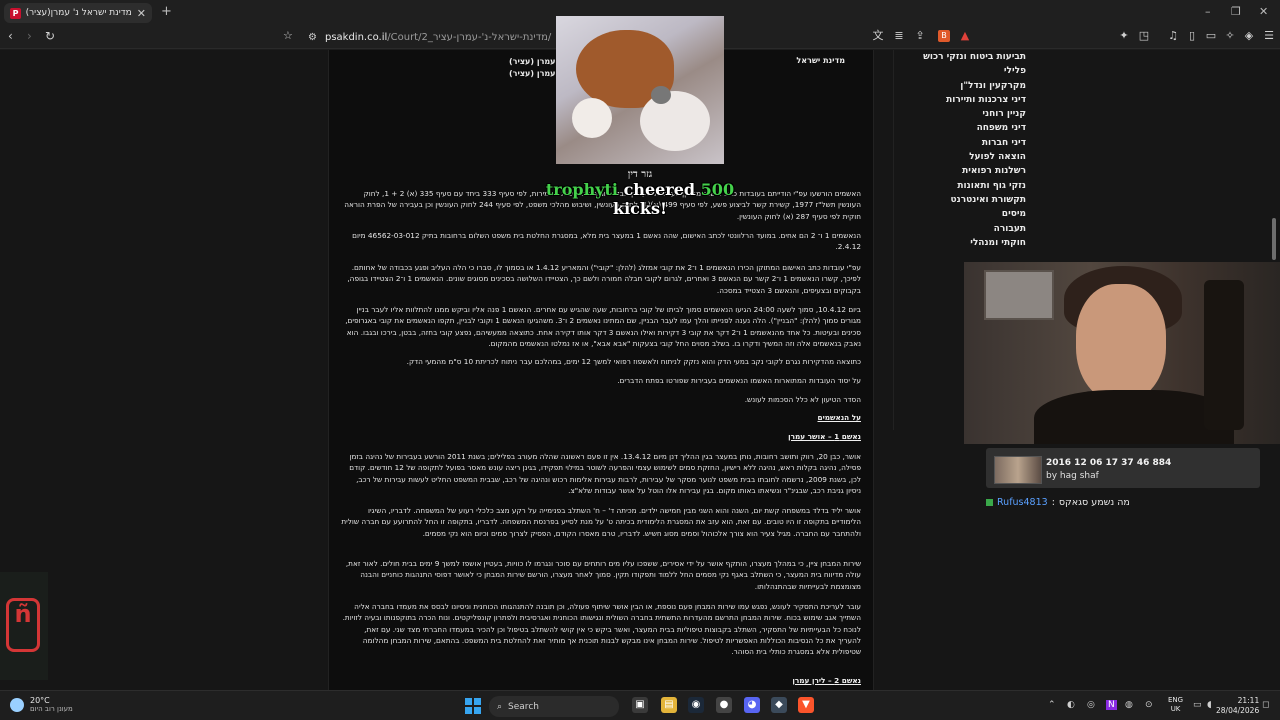 The width and height of the screenshot is (1280, 720). I want to click on obs-icon: ●, so click(724, 705).